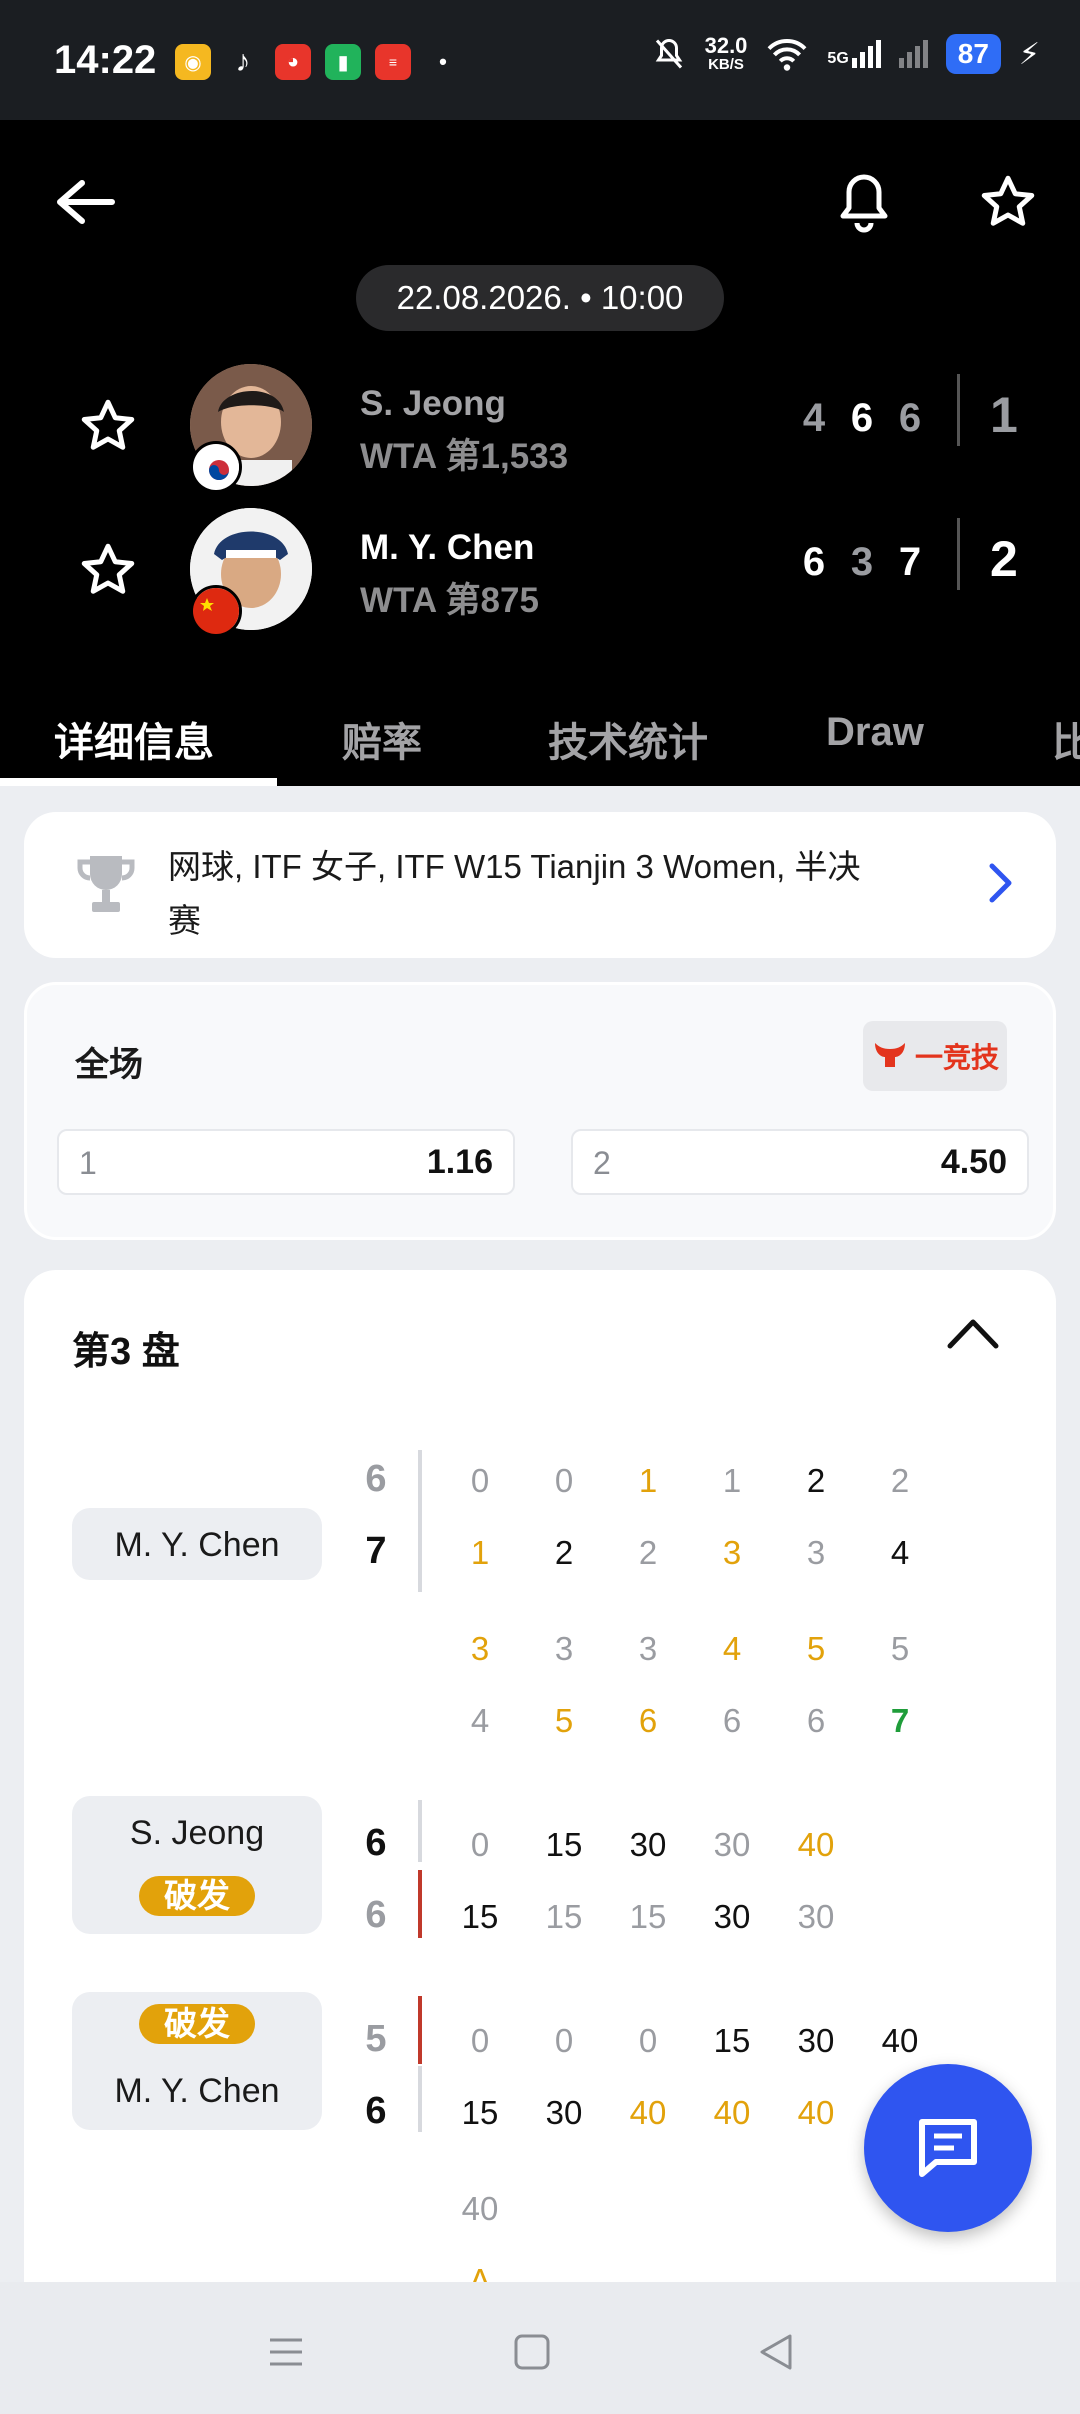 The width and height of the screenshot is (1080, 2414). What do you see at coordinates (393, 62) in the screenshot?
I see `news-app-icon: ≡` at bounding box center [393, 62].